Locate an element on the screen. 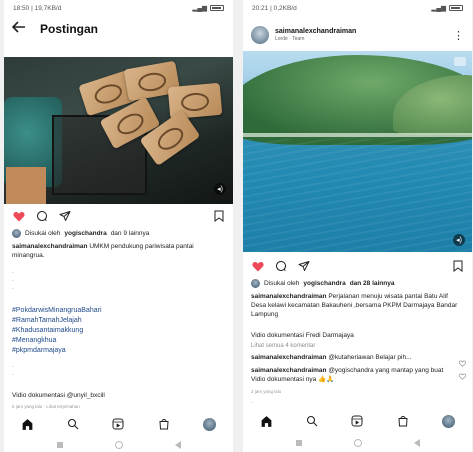 The width and height of the screenshot is (473, 452). post-header-text: saimanalexchandraiman Lorde · Team is located at coordinates (315, 35).